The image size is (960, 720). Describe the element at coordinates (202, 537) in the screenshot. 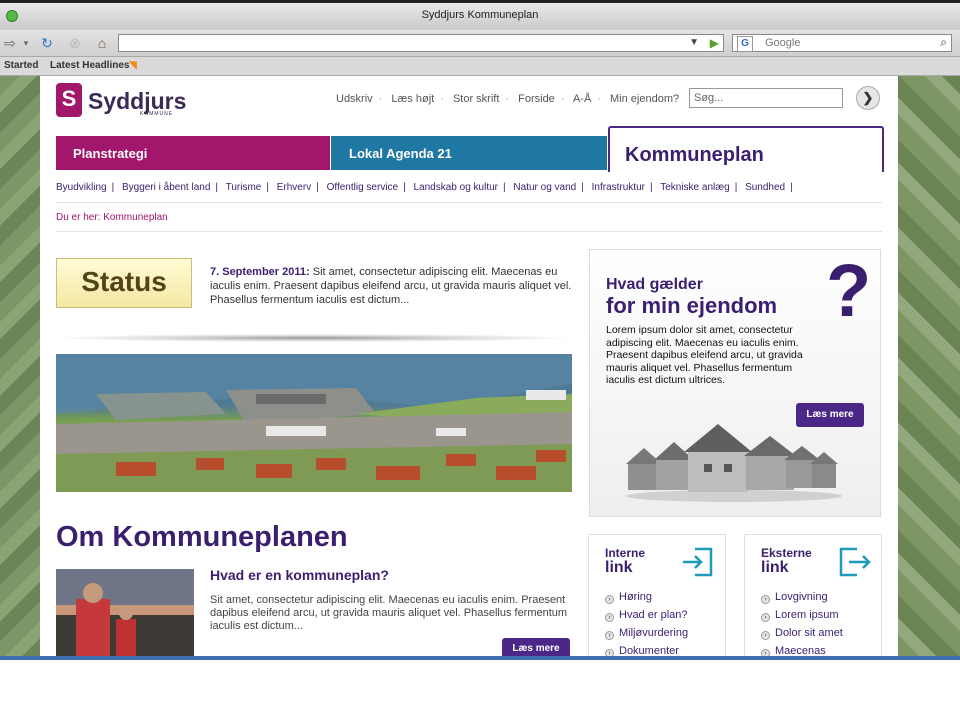

I see `section-title: Om Kommuneplanen` at that location.